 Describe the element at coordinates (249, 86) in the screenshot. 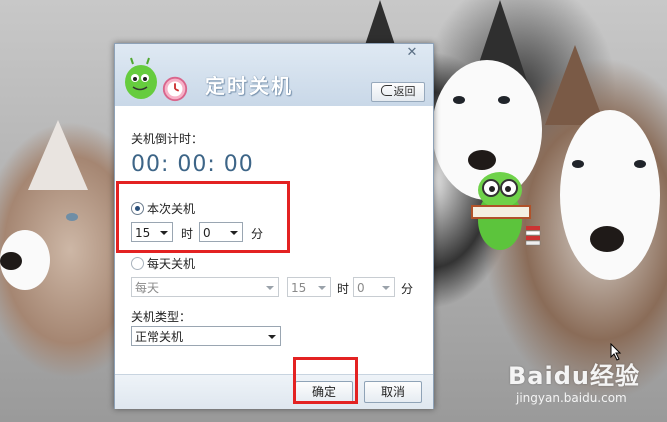

I see `dialog-title: 定时关机` at that location.